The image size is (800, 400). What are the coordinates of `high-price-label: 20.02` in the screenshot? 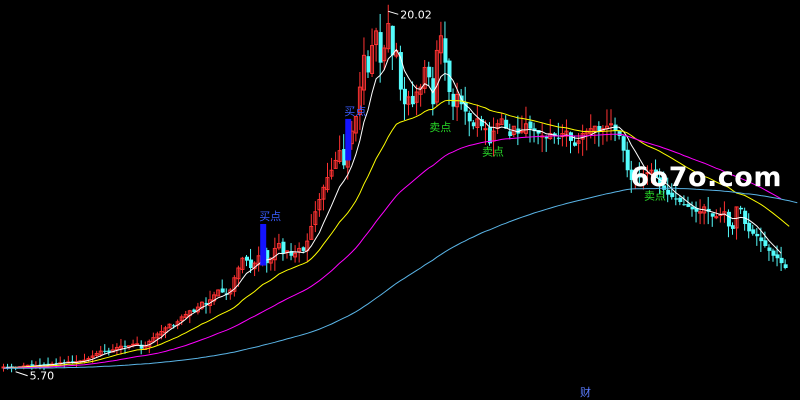 It's located at (416, 14).